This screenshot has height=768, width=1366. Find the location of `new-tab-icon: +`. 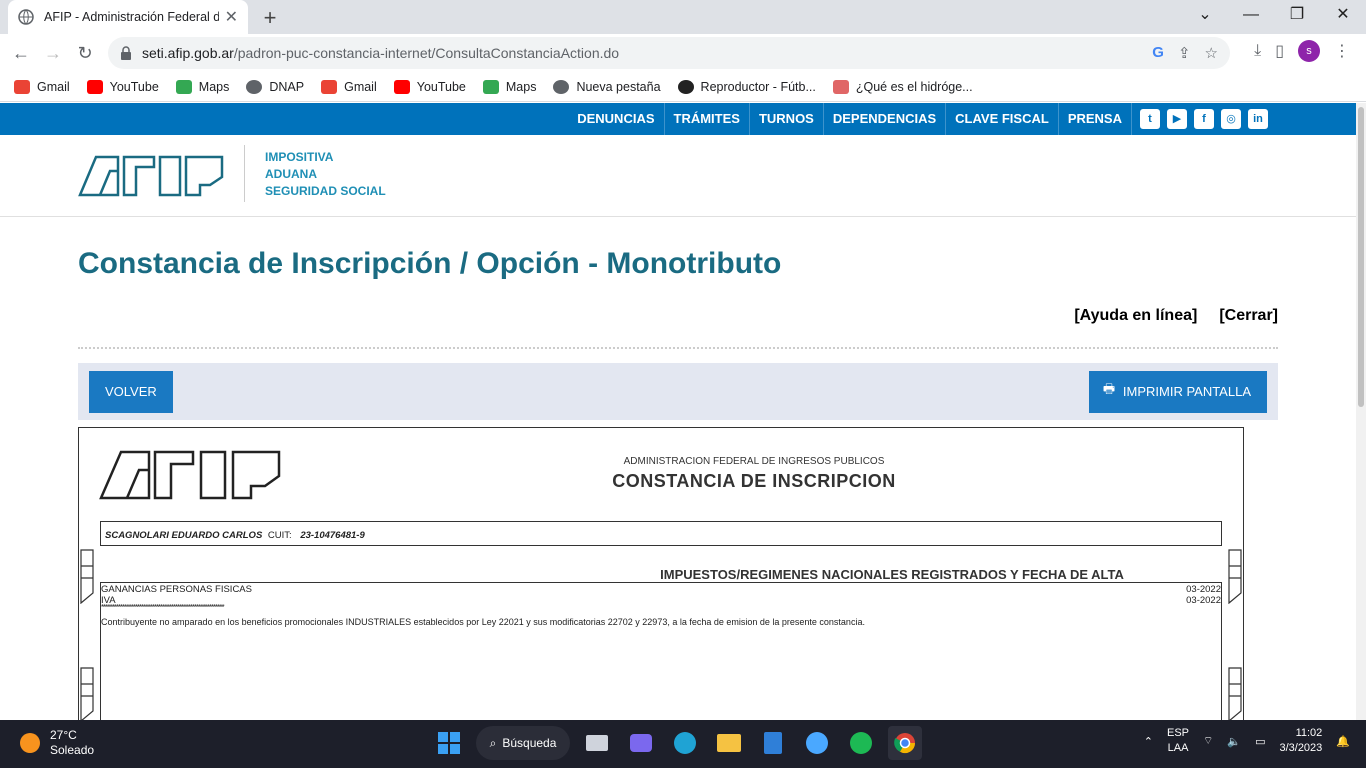

new-tab-icon: + is located at coordinates (270, 18).